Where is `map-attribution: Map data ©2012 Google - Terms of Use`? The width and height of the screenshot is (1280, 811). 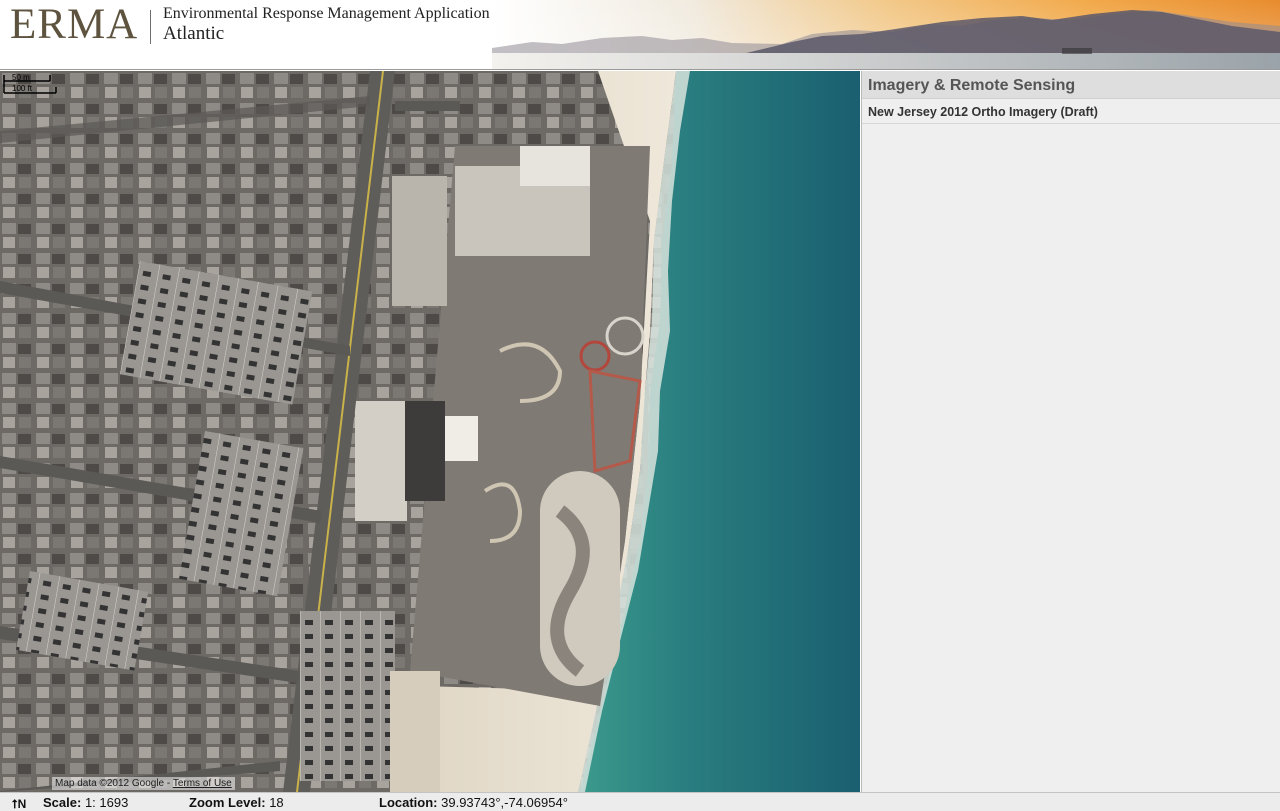 map-attribution: Map data ©2012 Google - Terms of Use is located at coordinates (143, 783).